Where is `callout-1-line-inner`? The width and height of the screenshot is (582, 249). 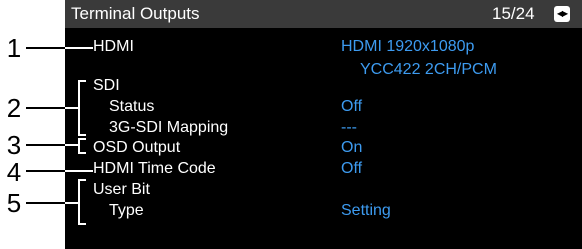
callout-1-line-inner is located at coordinates (79, 48).